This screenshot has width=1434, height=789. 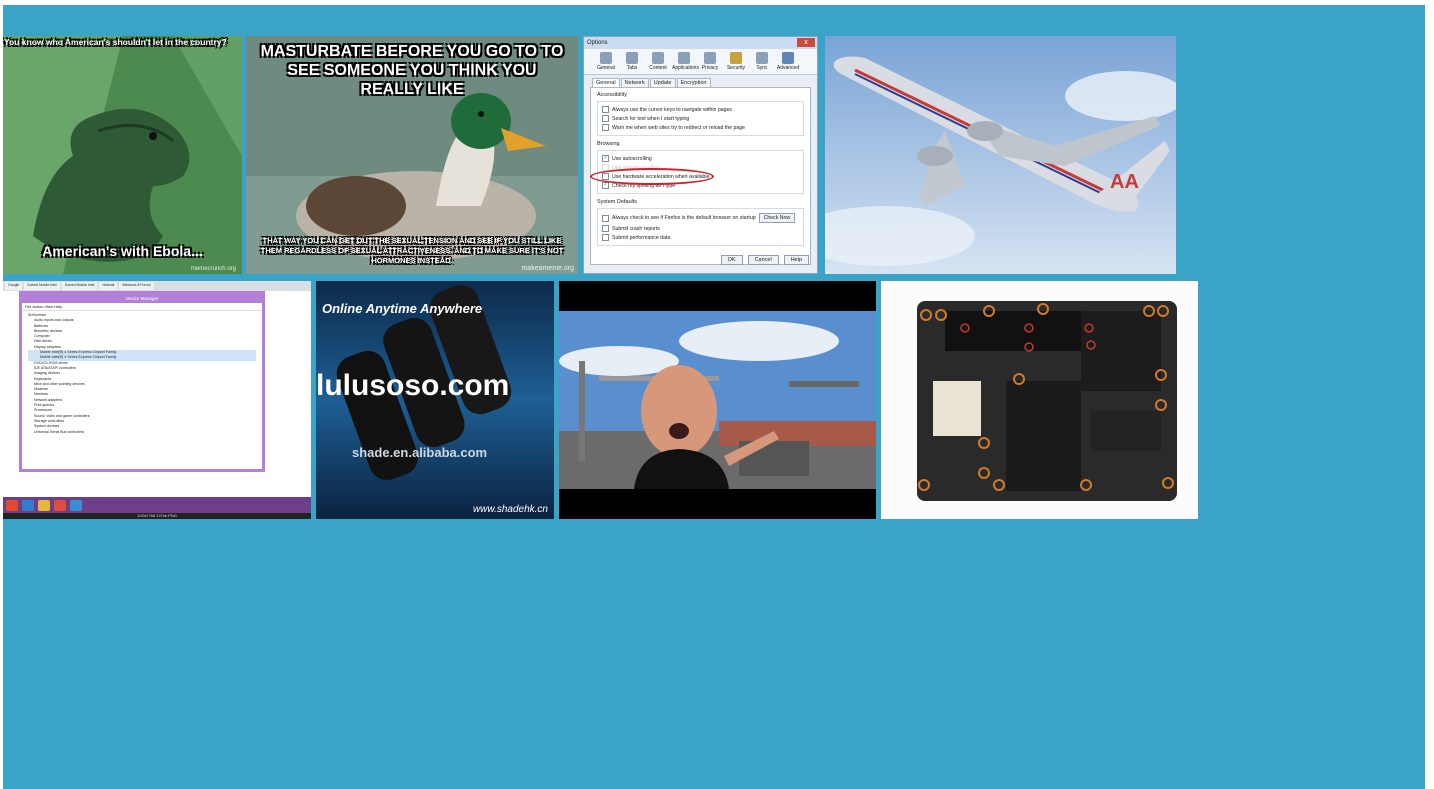 I want to click on window-title: Options, so click(x=700, y=43).